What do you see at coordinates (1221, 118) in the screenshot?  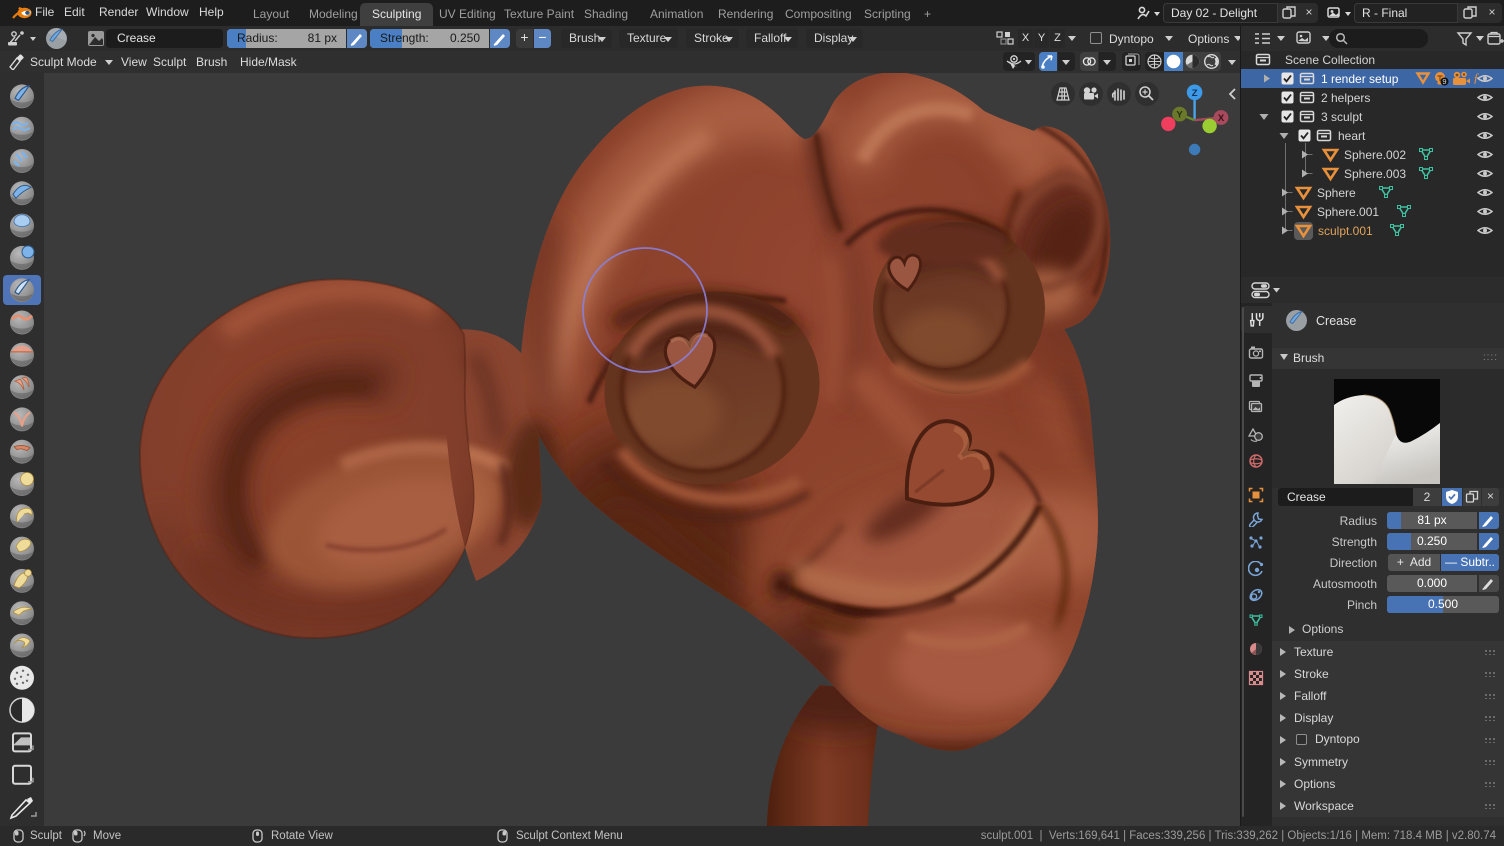 I see `svg-text: X` at bounding box center [1221, 118].